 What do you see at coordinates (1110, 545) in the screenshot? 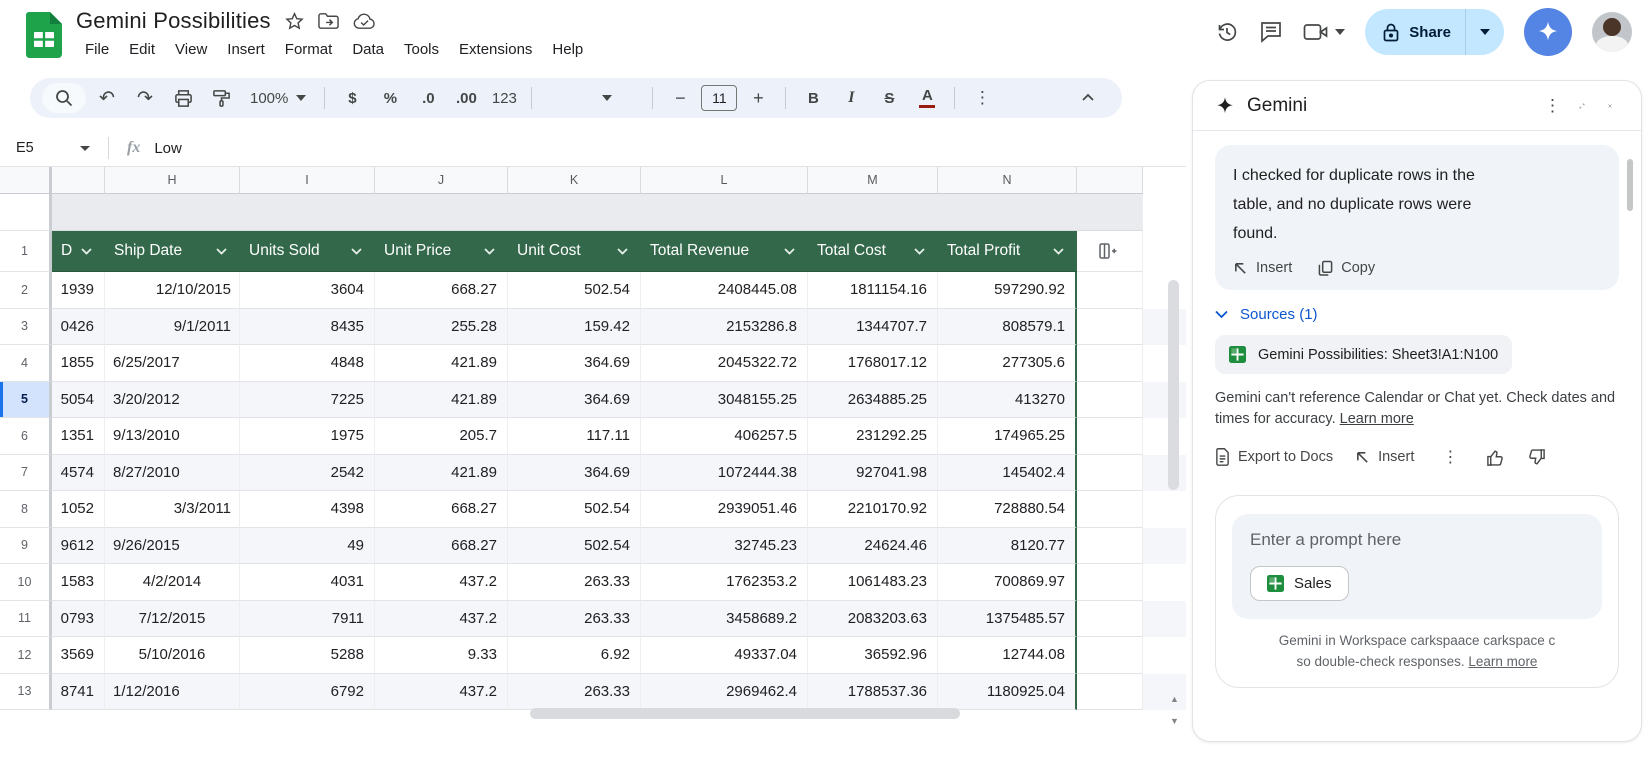
I see `cell-r9-after-table` at bounding box center [1110, 545].